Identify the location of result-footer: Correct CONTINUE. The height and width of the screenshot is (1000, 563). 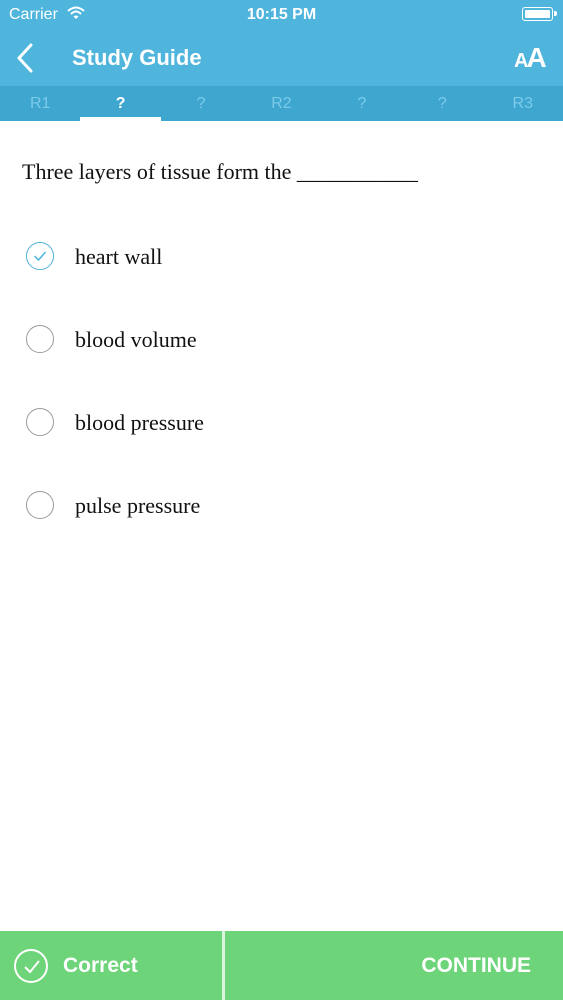
(281, 965).